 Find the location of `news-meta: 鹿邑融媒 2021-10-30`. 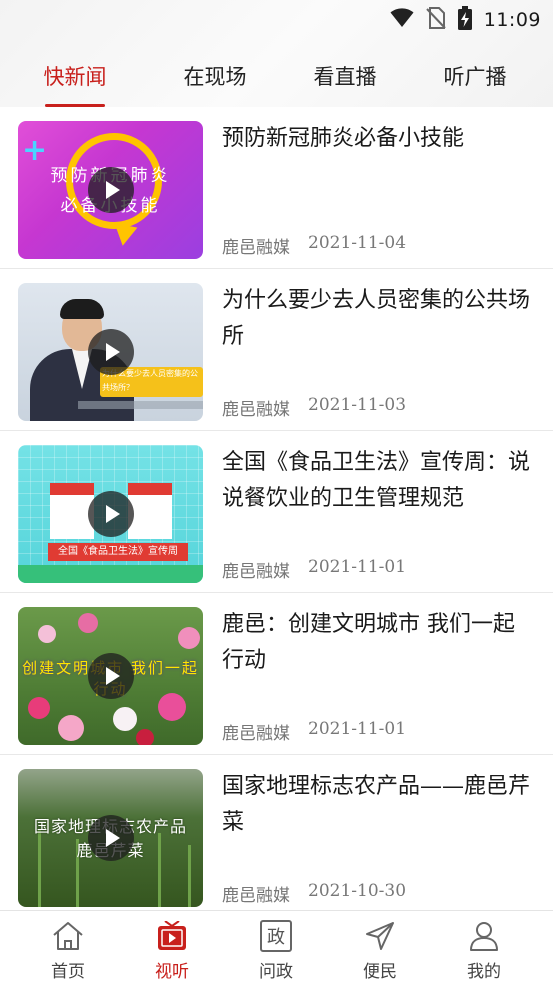

news-meta: 鹿邑融媒 2021-10-30 is located at coordinates (314, 893).